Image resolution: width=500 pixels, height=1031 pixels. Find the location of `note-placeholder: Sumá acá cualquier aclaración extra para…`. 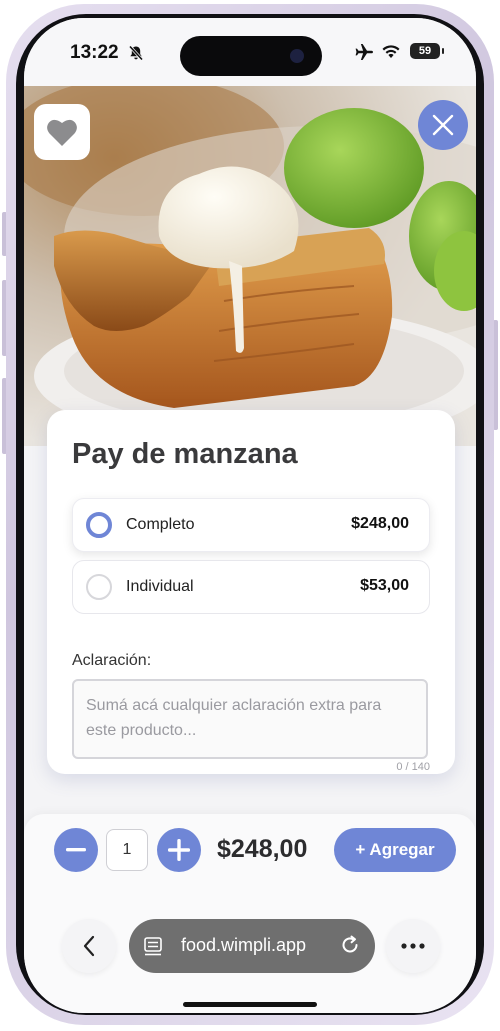

note-placeholder: Sumá acá cualquier aclaración extra para… is located at coordinates (234, 718).